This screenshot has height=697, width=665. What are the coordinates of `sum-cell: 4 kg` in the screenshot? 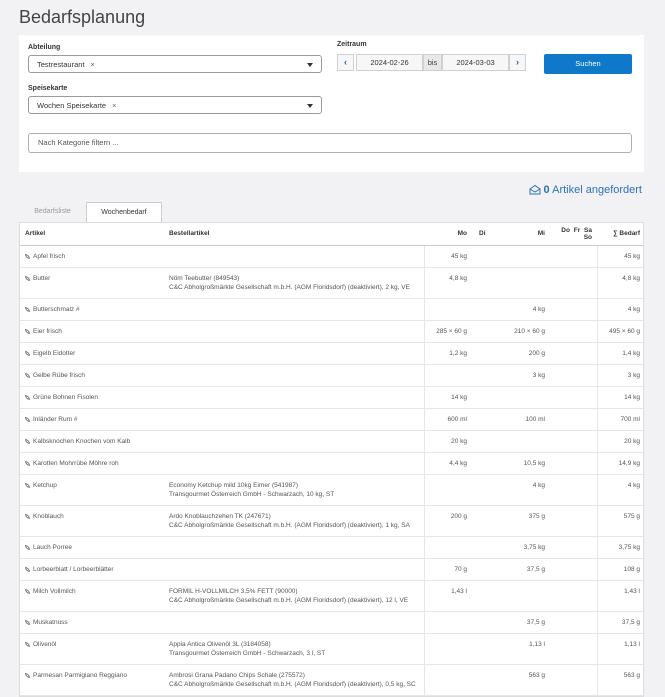 It's located at (619, 490).